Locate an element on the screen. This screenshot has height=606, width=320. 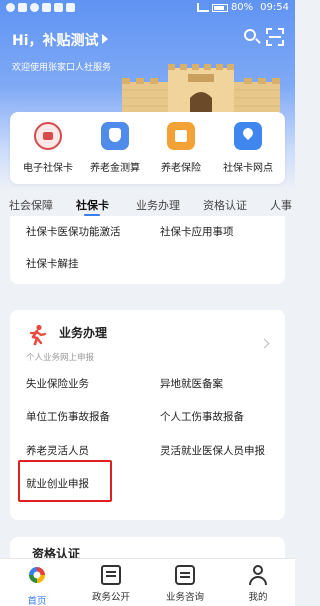
quick-action-label: 养老金测算 is located at coordinates (115, 168).